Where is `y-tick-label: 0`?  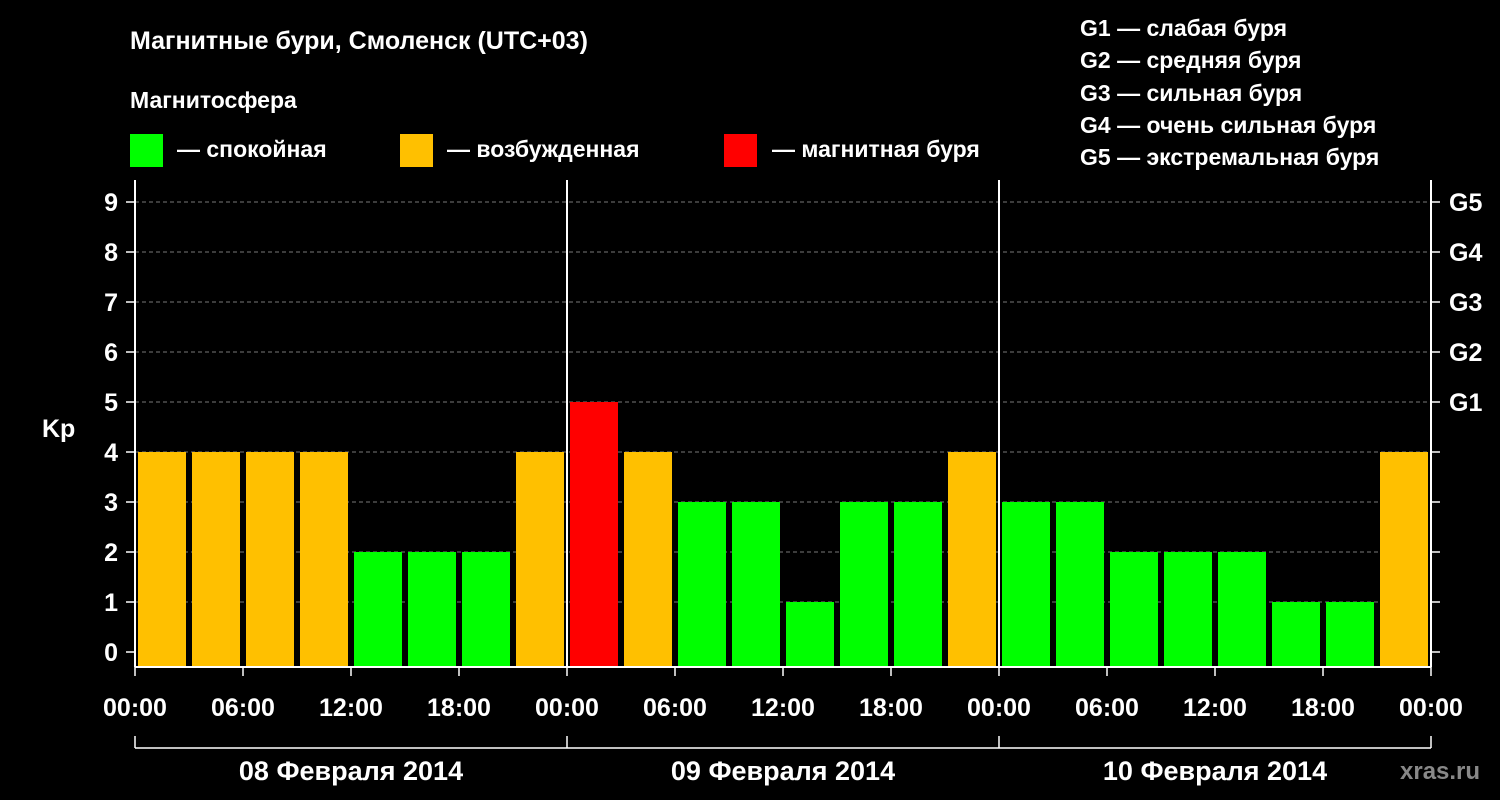
y-tick-label: 0 is located at coordinates (111, 653).